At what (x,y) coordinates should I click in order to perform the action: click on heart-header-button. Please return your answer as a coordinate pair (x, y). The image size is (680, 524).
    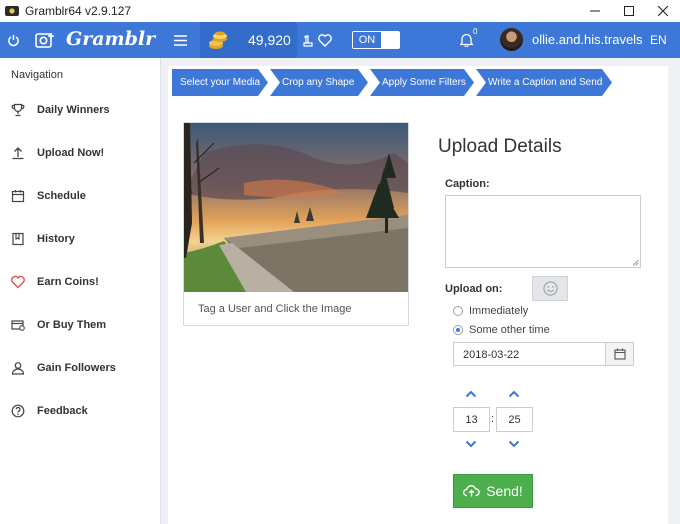
    Looking at the image, I should click on (325, 40).